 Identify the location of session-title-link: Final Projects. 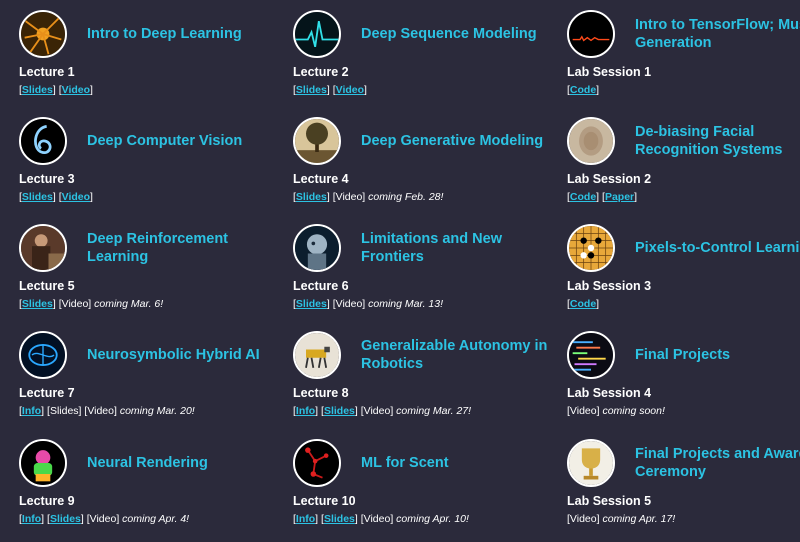
(717, 355).